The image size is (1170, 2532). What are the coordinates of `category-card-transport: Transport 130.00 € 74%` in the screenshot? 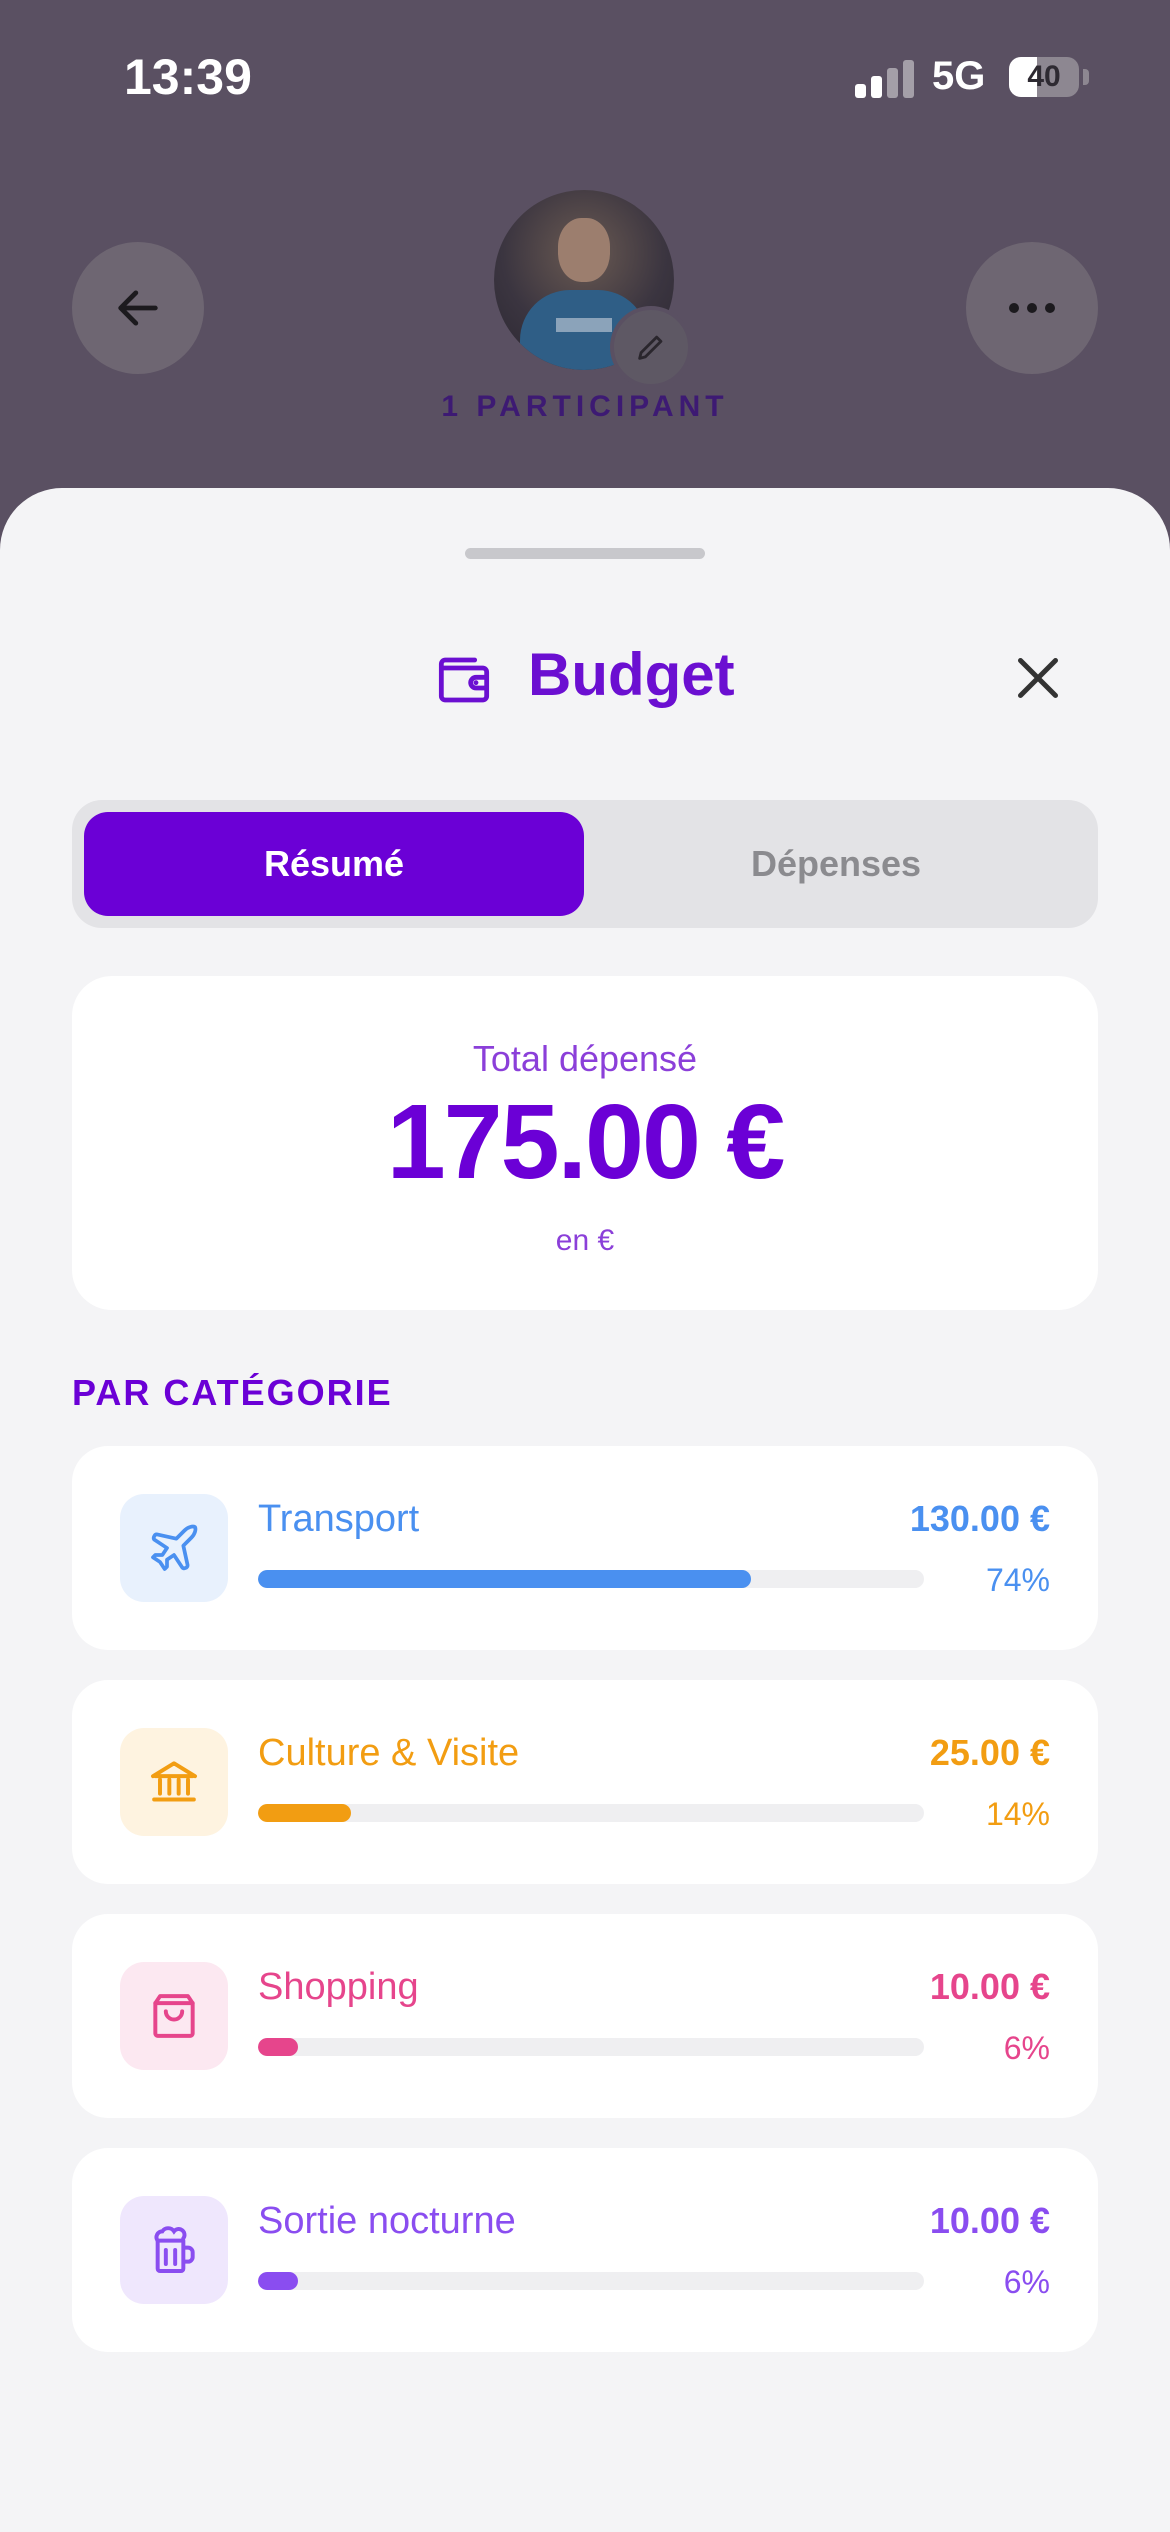 It's located at (585, 1548).